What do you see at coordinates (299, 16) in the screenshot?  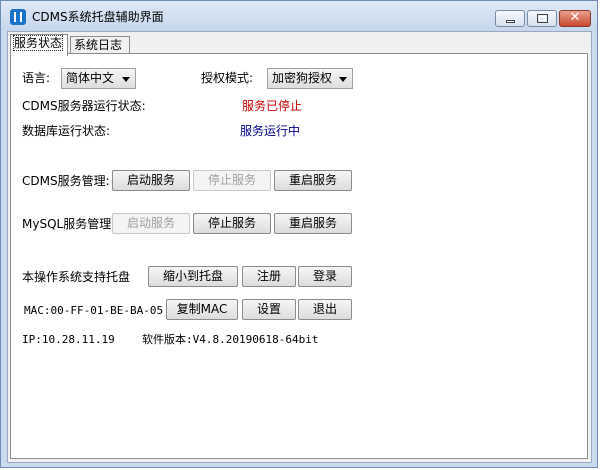 I see `title-bar: CDMS系统托盘辅助界面 ✕` at bounding box center [299, 16].